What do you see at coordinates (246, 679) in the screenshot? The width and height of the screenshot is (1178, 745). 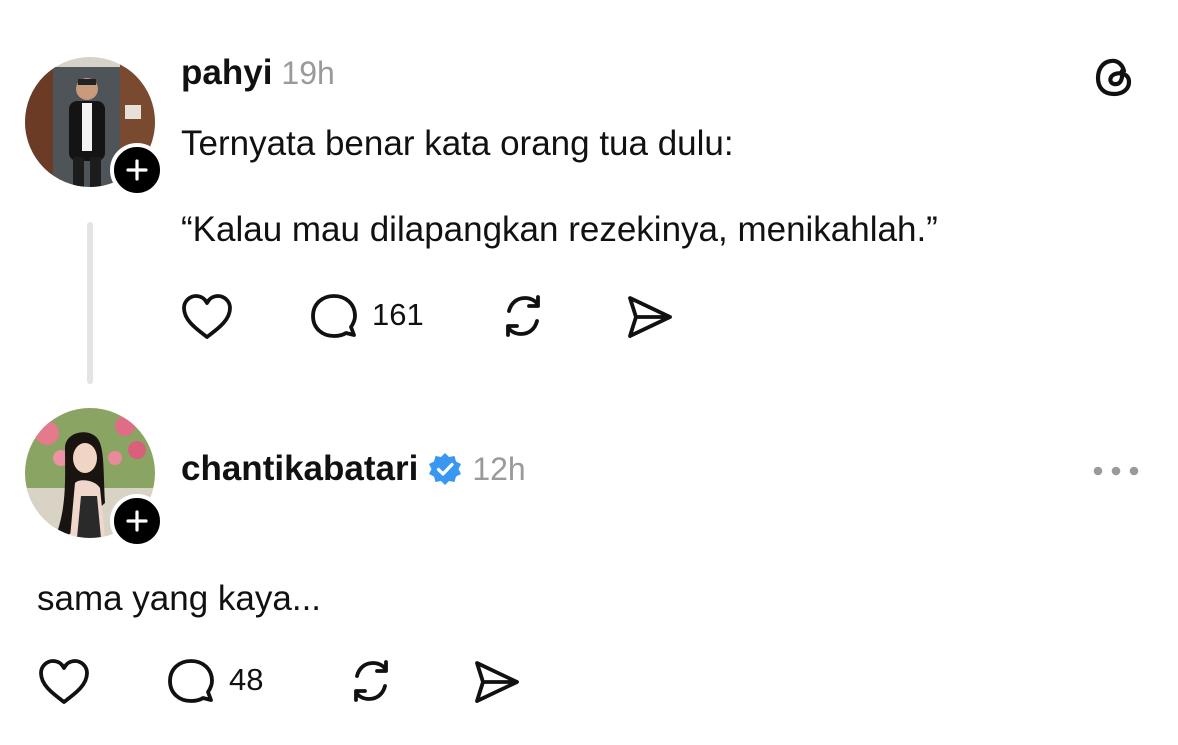 I see `reply-count: 48` at bounding box center [246, 679].